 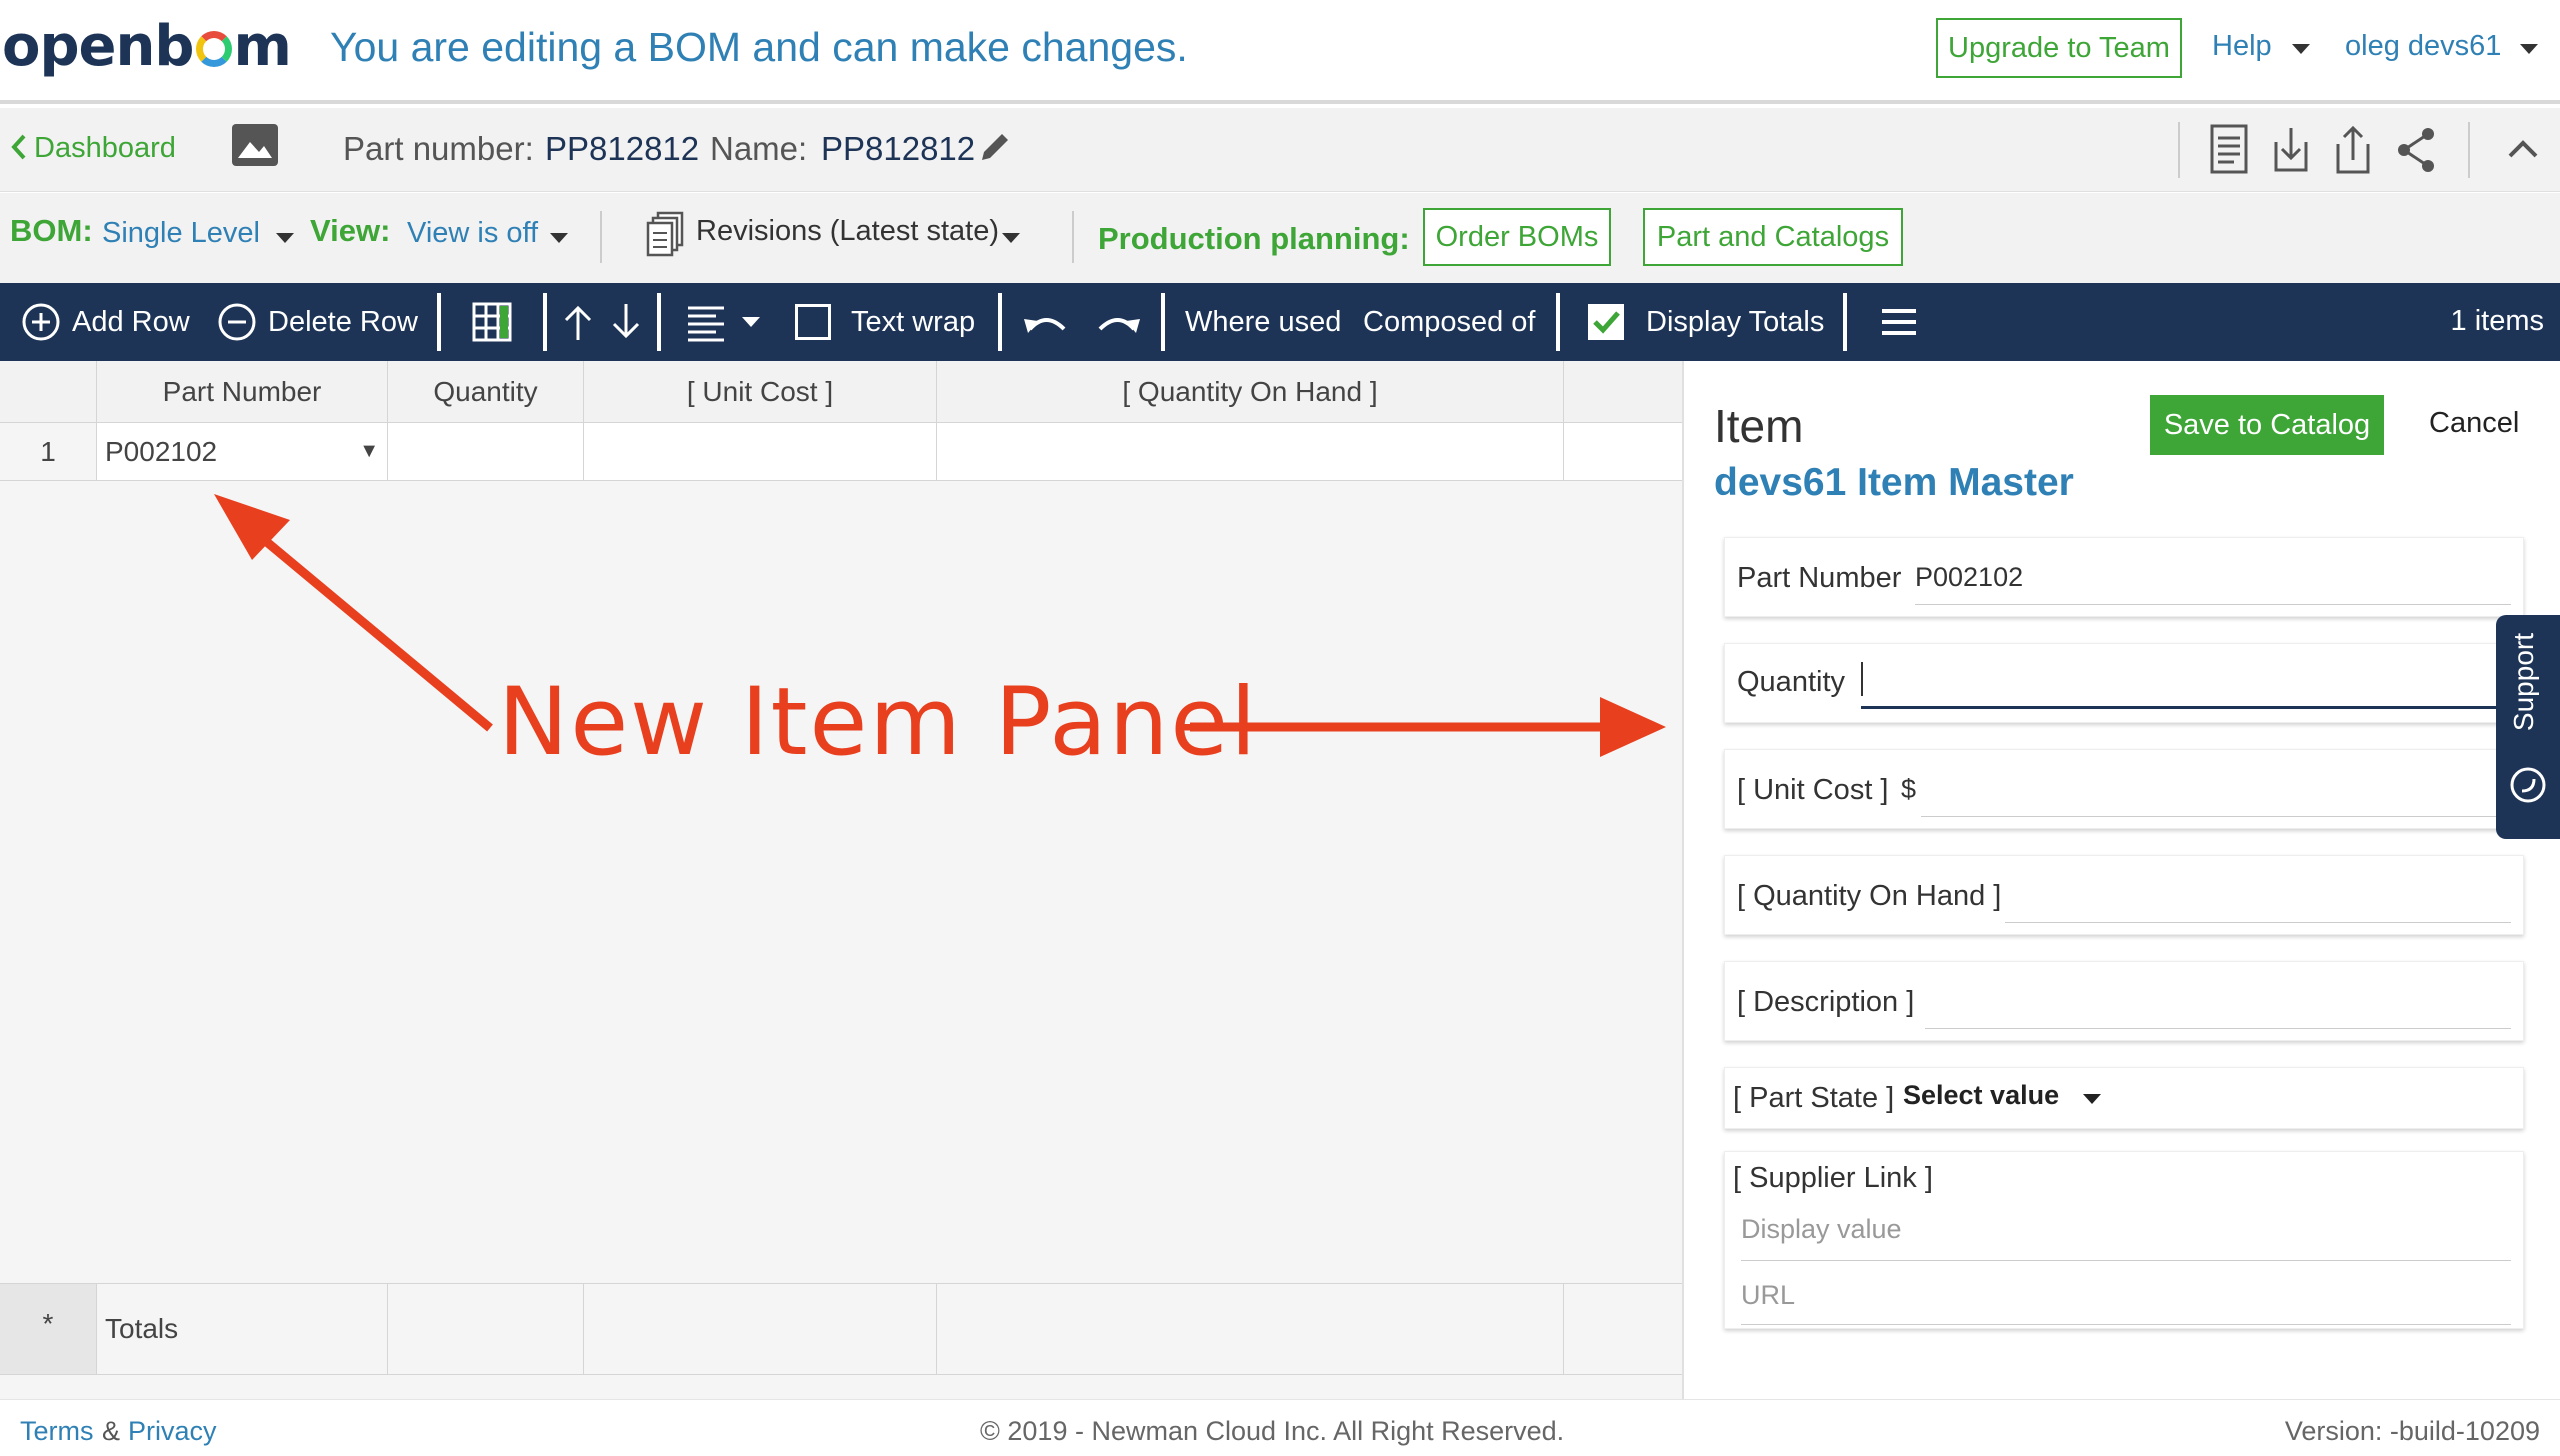 I want to click on part-number-field: Part Number P002102, so click(x=2124, y=577).